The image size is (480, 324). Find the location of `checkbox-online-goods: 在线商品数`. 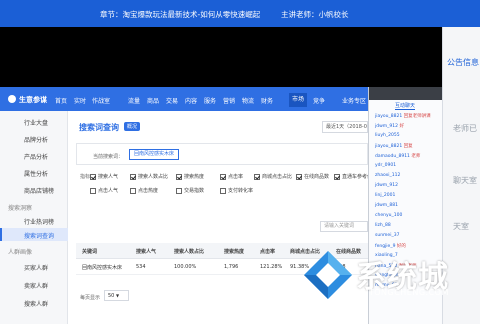

checkbox-online-goods: 在线商品数 is located at coordinates (312, 176).